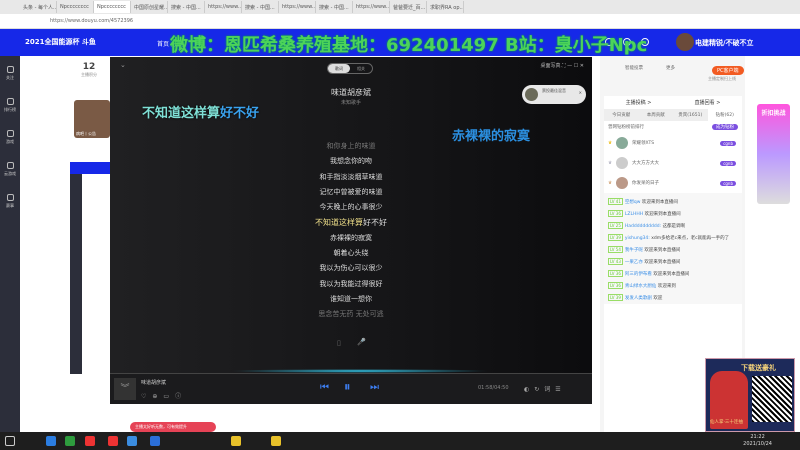  Describe the element at coordinates (726, 422) in the screenshot. I see `ad-subtitle: 仙人掌·三十连抽` at that location.